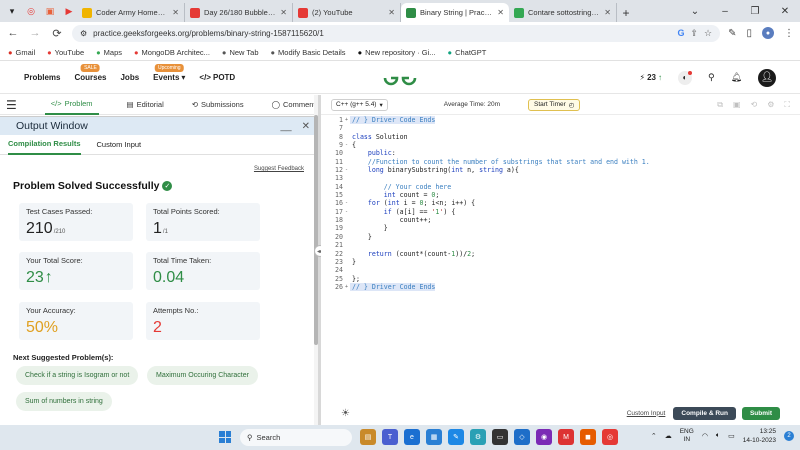 The width and height of the screenshot is (800, 450). What do you see at coordinates (705, 436) in the screenshot?
I see `wifi-icon: ◠` at bounding box center [705, 436].